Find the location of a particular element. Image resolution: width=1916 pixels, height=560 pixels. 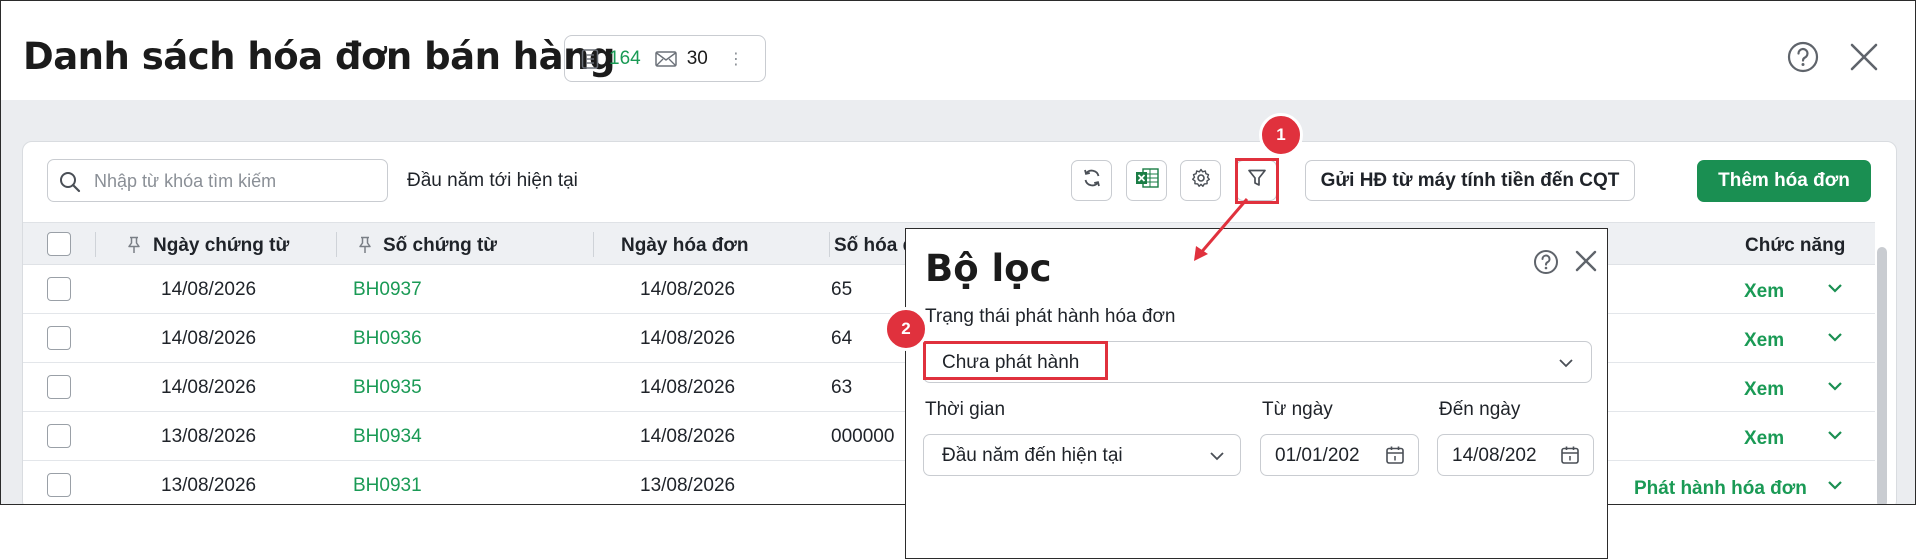

search-box is located at coordinates (217, 180).